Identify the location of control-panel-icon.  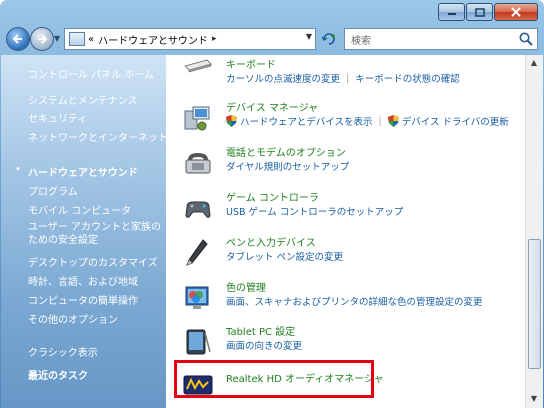
(77, 39).